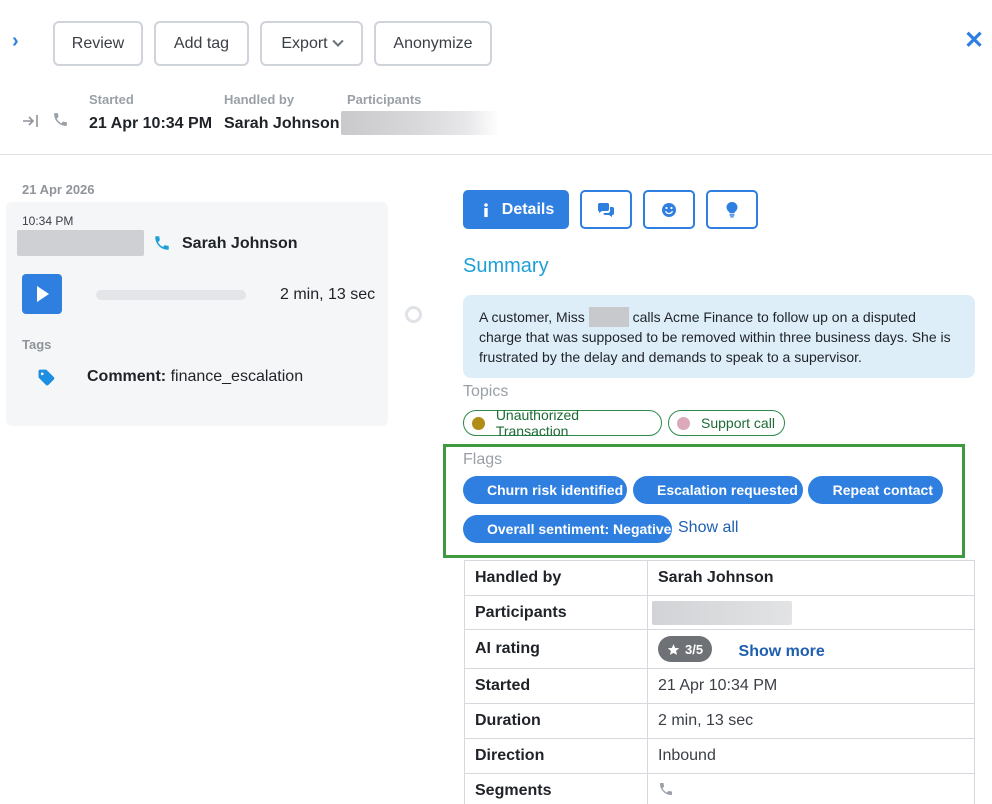  What do you see at coordinates (708, 528) in the screenshot?
I see `show-all-flags-link: Show all` at bounding box center [708, 528].